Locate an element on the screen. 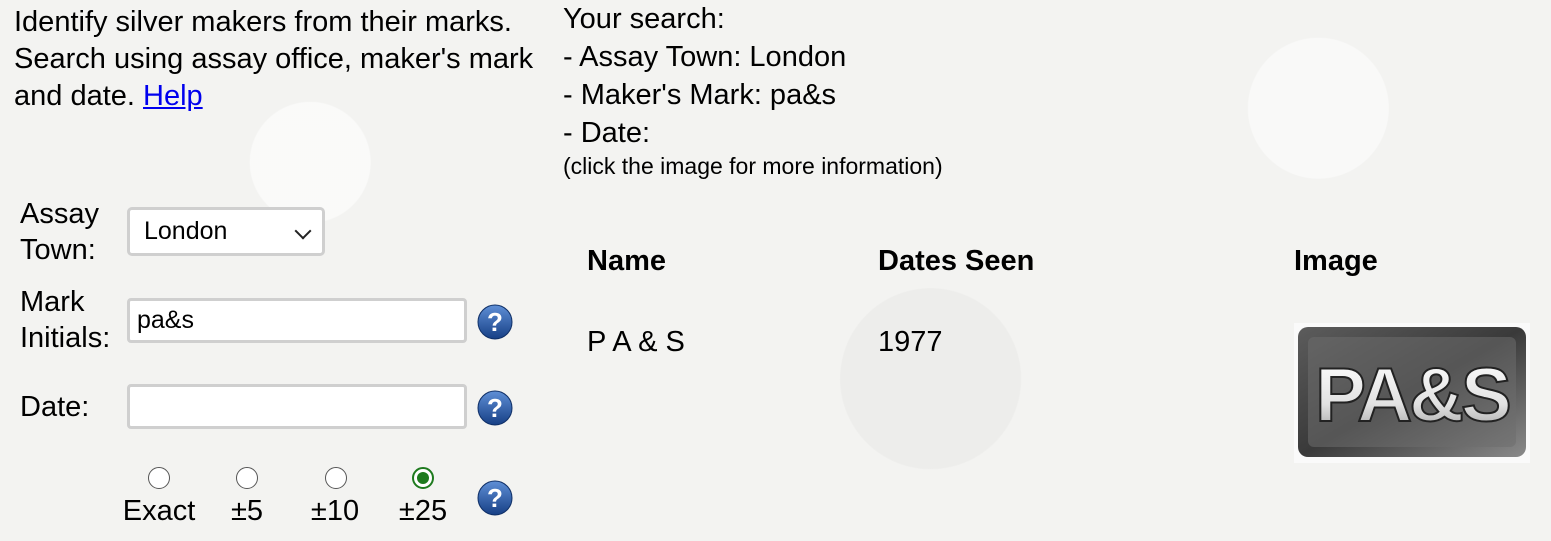 The image size is (1551, 541). summary-makers-mark: - Maker's Mark: pa&s is located at coordinates (700, 95).